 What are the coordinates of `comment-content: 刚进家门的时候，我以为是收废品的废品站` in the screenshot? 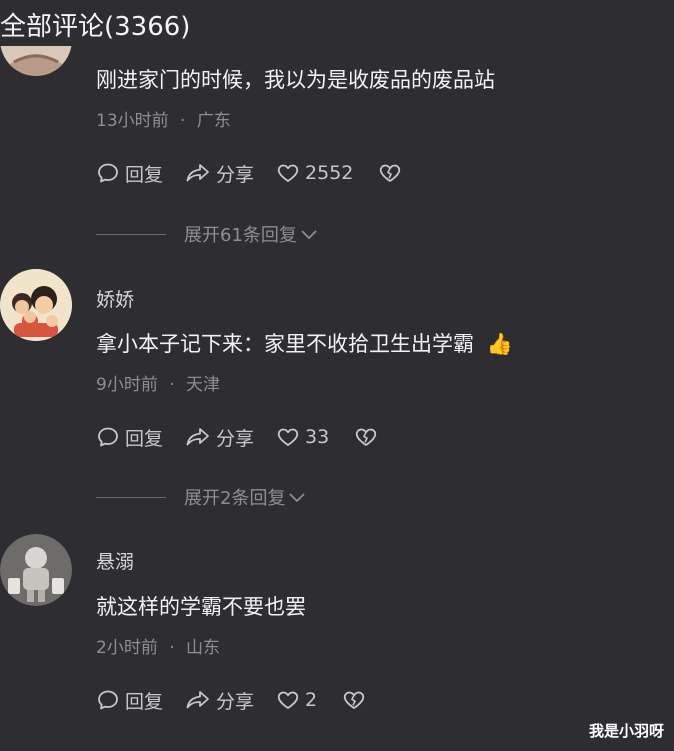 It's located at (295, 80).